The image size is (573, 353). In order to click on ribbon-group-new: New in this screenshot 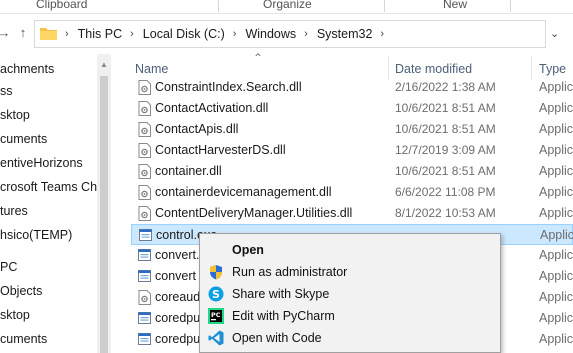, I will do `click(455, 5)`.